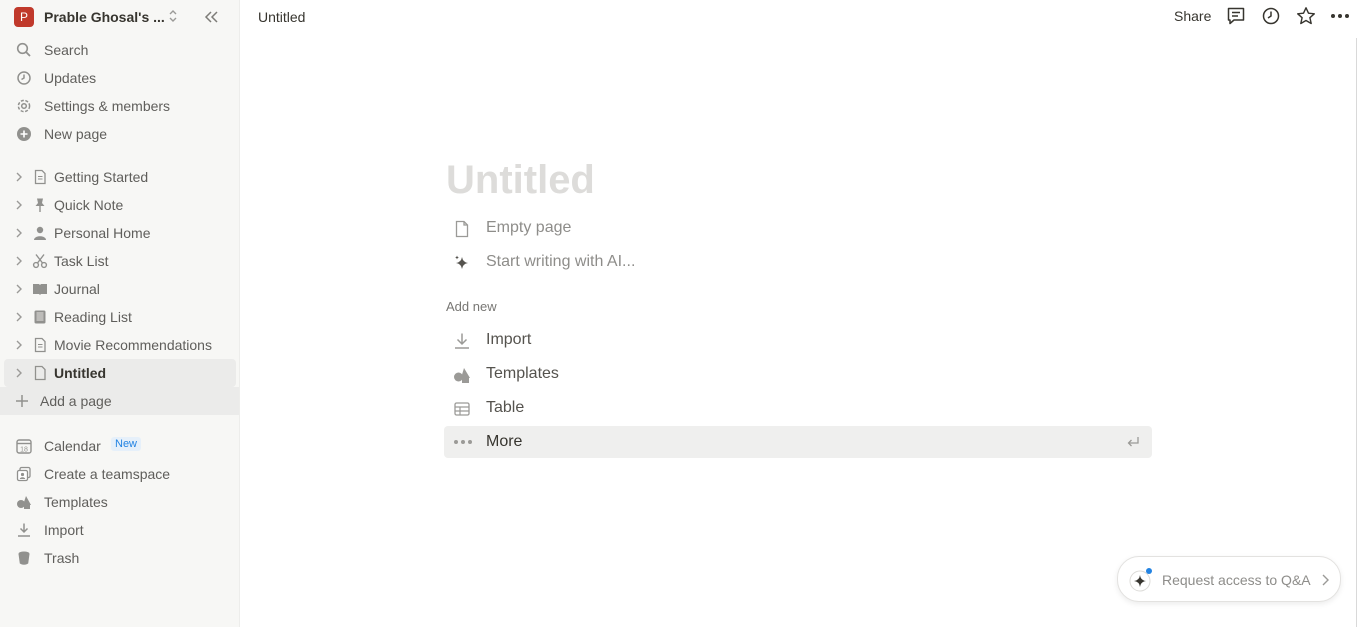 Image resolution: width=1359 pixels, height=627 pixels. What do you see at coordinates (76, 502) in the screenshot?
I see `sidebar-item-label: Templates` at bounding box center [76, 502].